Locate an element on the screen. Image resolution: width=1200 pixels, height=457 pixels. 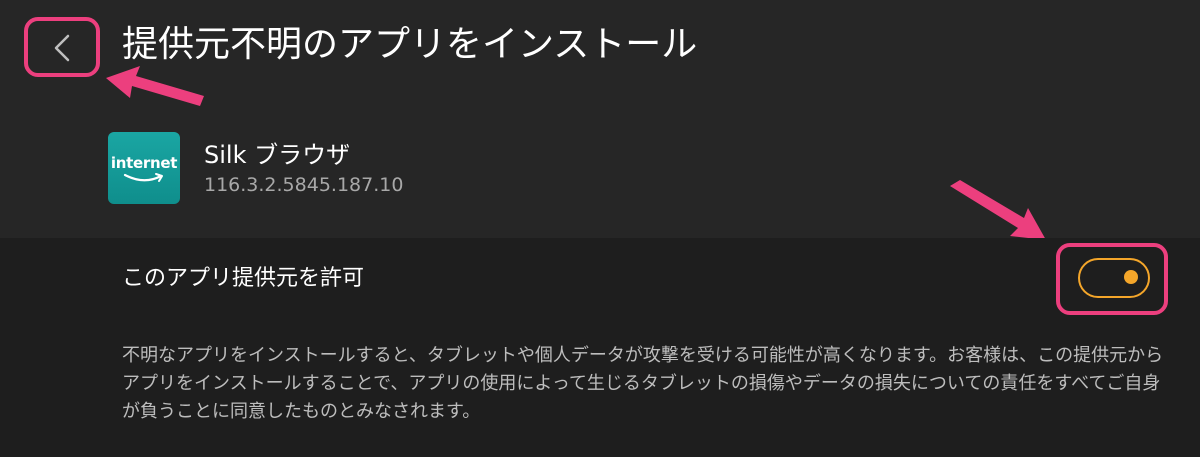
allow-source-toggle is located at coordinates (1114, 278).